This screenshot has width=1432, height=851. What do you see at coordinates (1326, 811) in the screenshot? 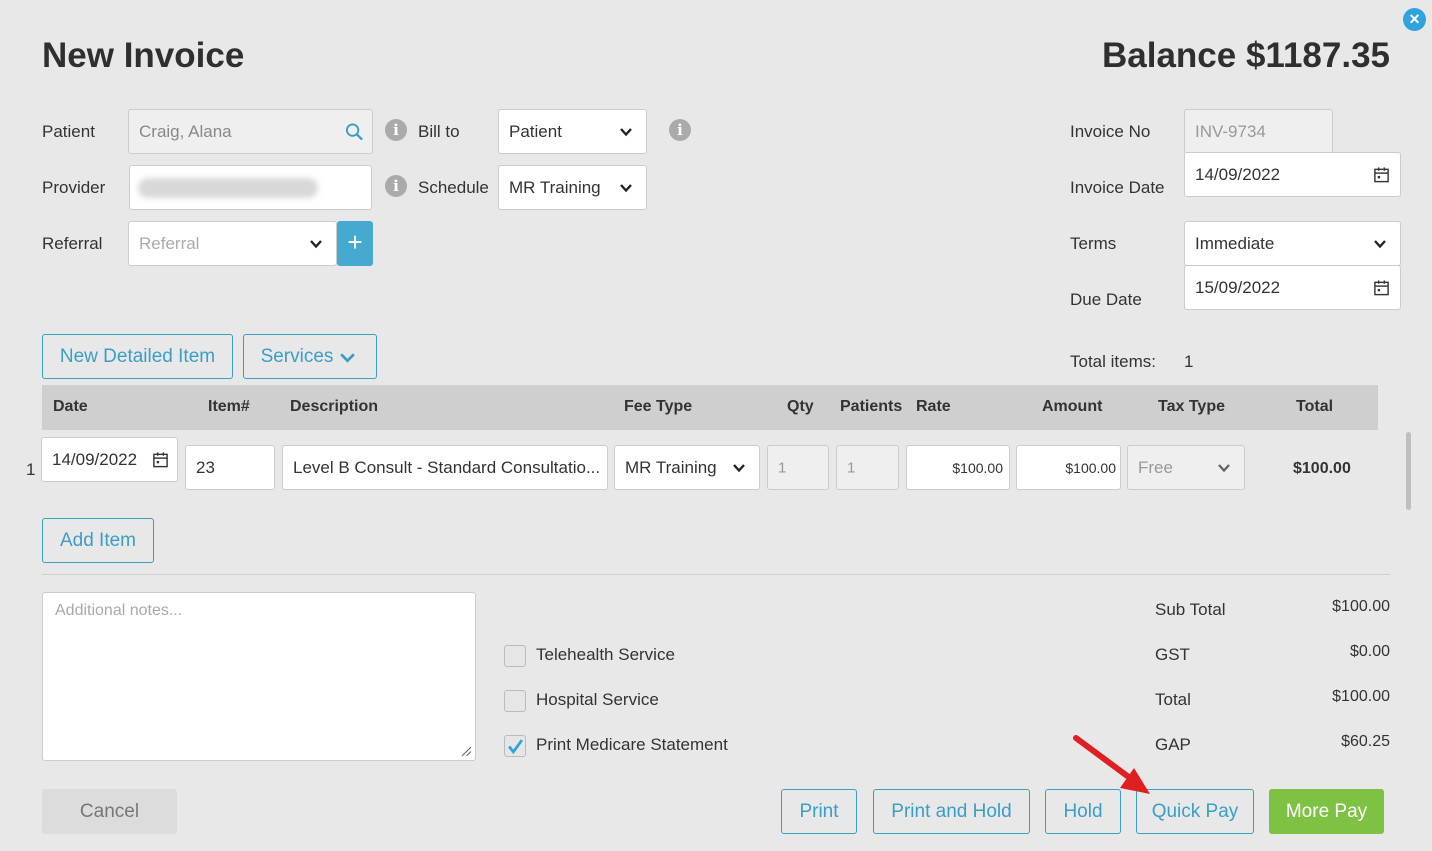
I see `more-pay-button: More Pay` at bounding box center [1326, 811].